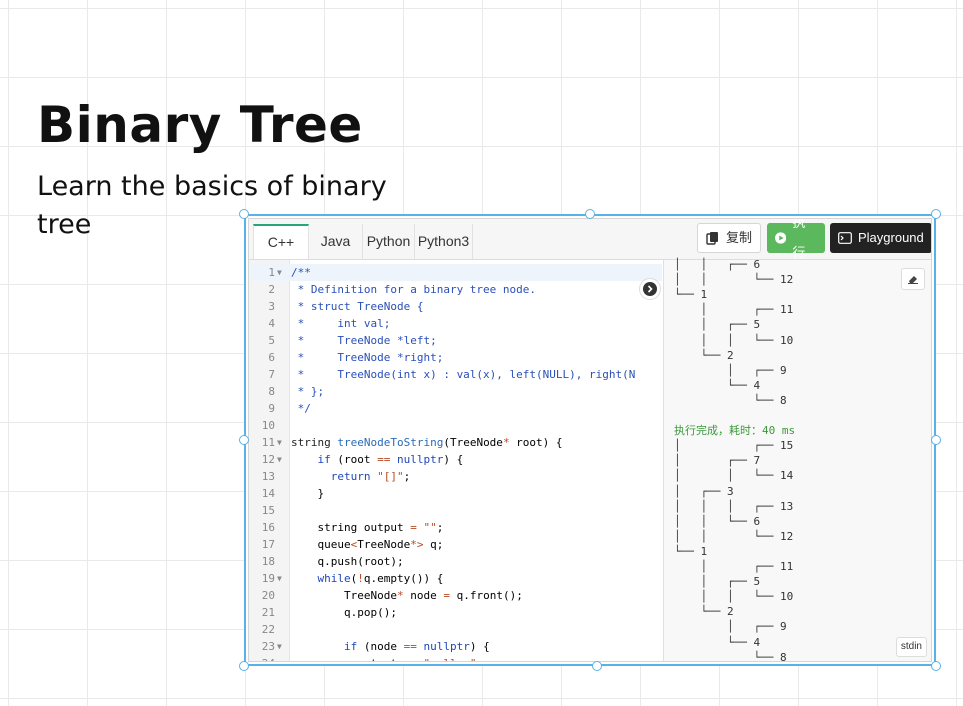 The image size is (963, 706). Describe the element at coordinates (455, 425) in the screenshot. I see `code-line: 10` at that location.